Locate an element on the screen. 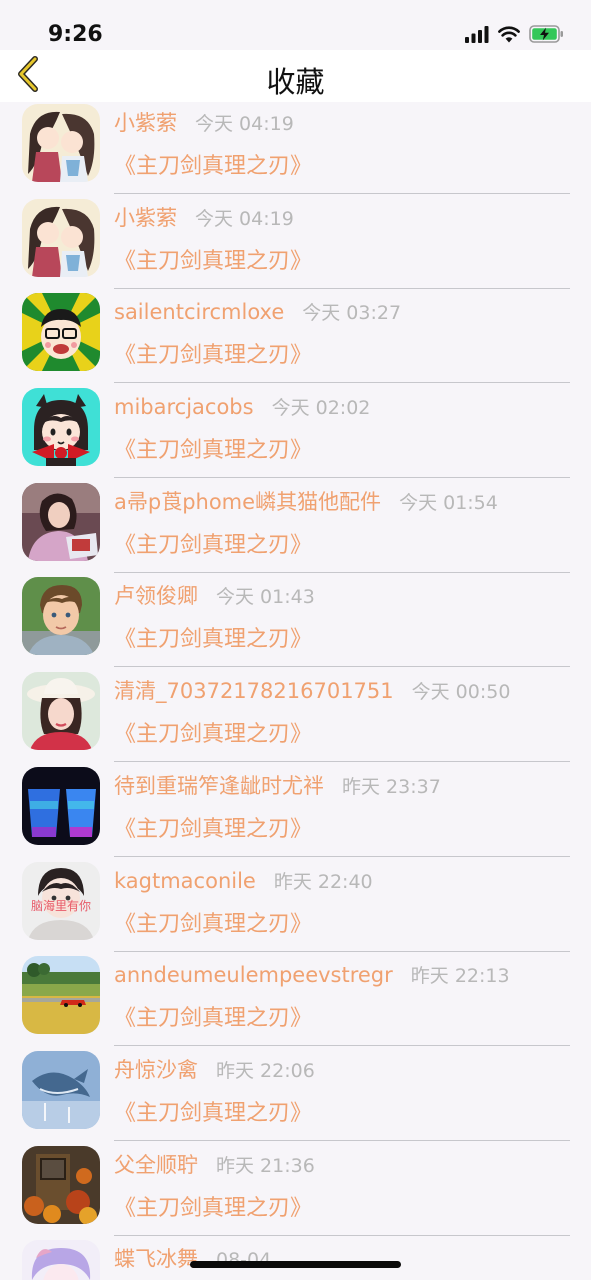 The image size is (591, 1280). item-username: anndeumeulempeevstregr is located at coordinates (253, 975).